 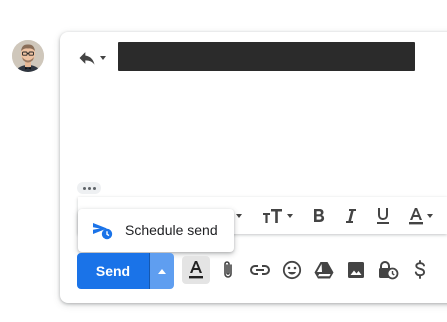 What do you see at coordinates (103, 231) in the screenshot?
I see `schedule-send-icon` at bounding box center [103, 231].